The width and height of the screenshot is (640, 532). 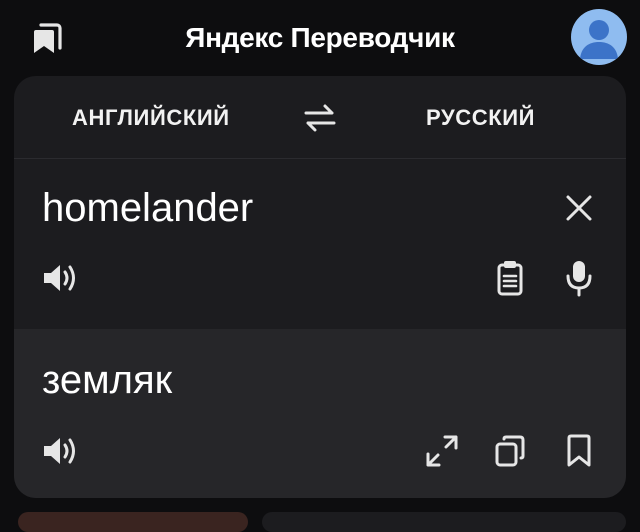 I want to click on avatar, so click(x=599, y=37).